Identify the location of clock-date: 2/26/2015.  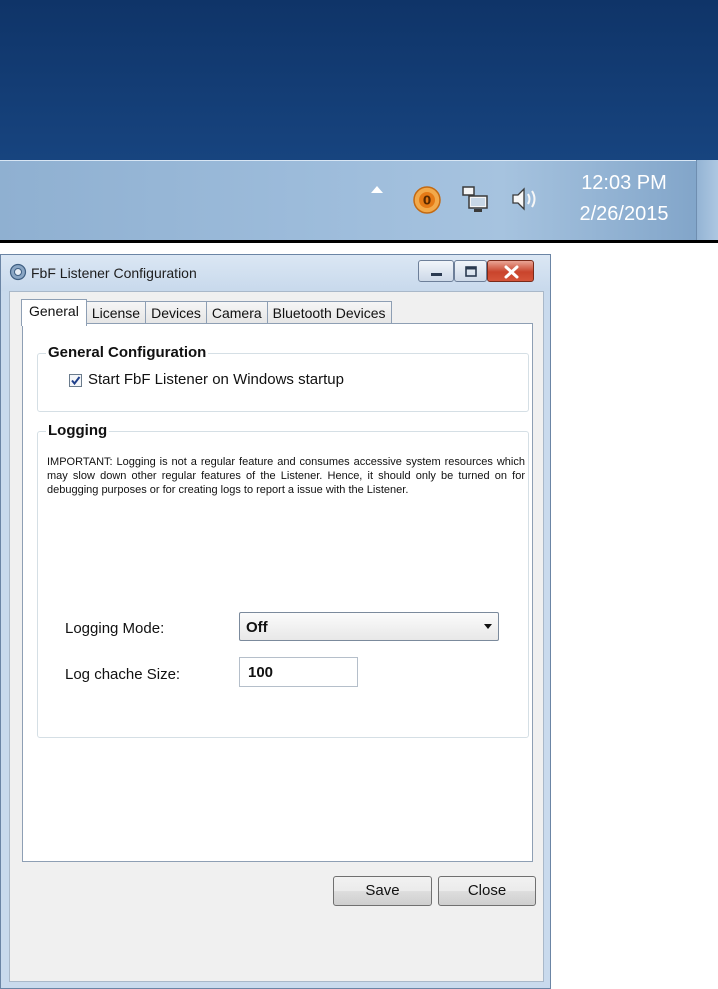
(624, 214).